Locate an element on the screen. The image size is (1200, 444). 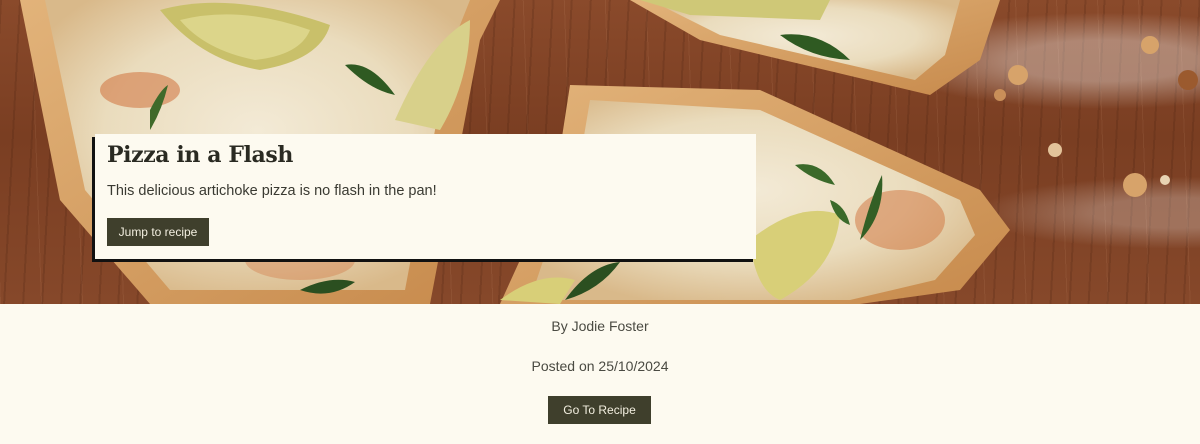
card-title: Pizza in a Flash is located at coordinates (200, 155).